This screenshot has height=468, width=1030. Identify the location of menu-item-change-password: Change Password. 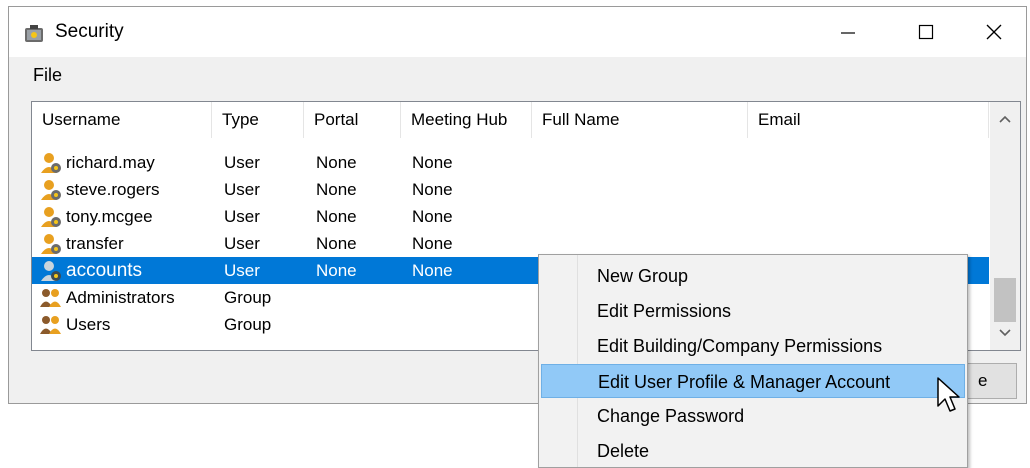
(753, 416).